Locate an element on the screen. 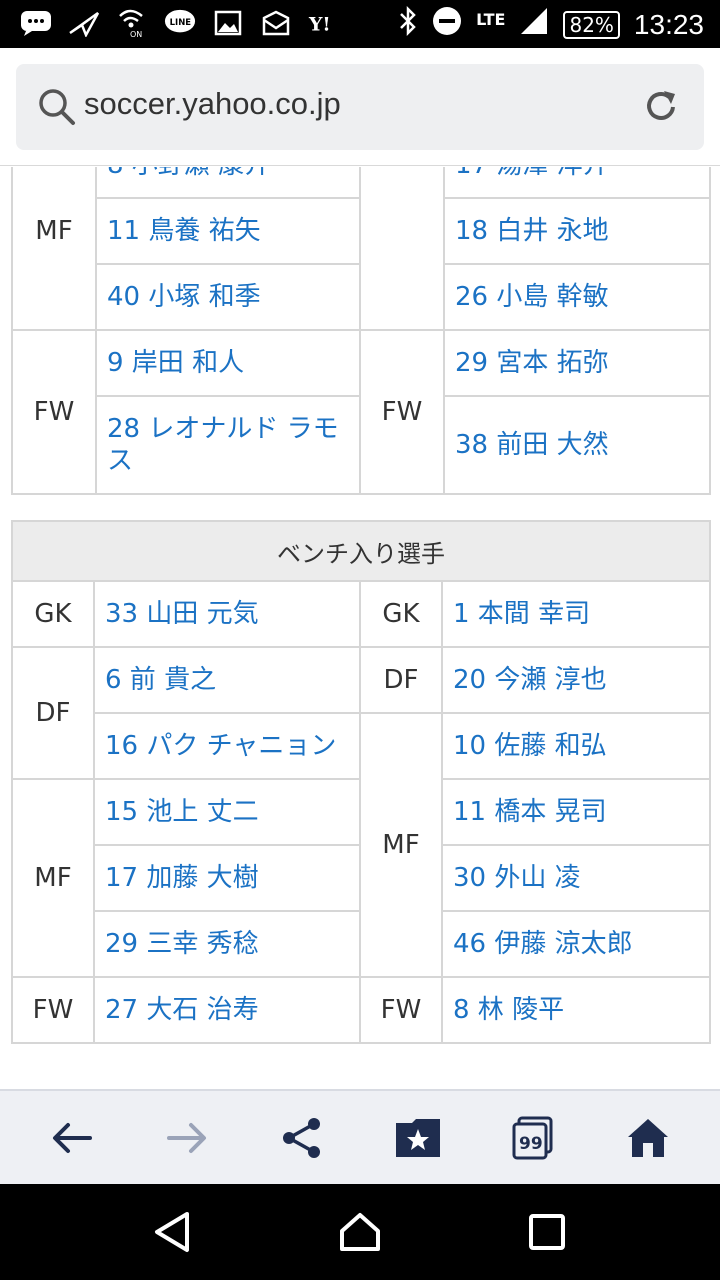 This screenshot has height=1280, width=720. player-link: 17 湯澤 洋介 is located at coordinates (577, 183).